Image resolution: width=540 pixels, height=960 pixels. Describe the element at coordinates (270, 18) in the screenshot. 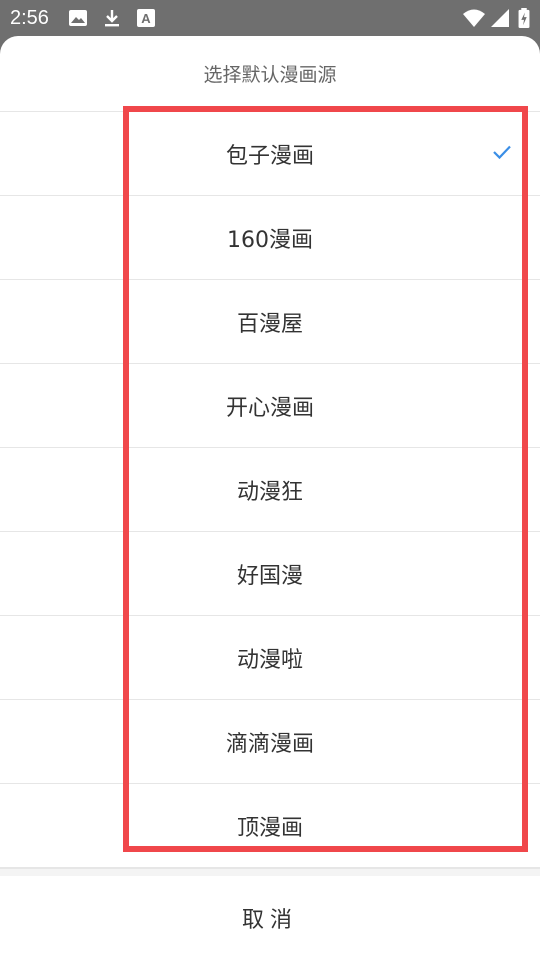

I see `status-bar: 2:56 A` at that location.